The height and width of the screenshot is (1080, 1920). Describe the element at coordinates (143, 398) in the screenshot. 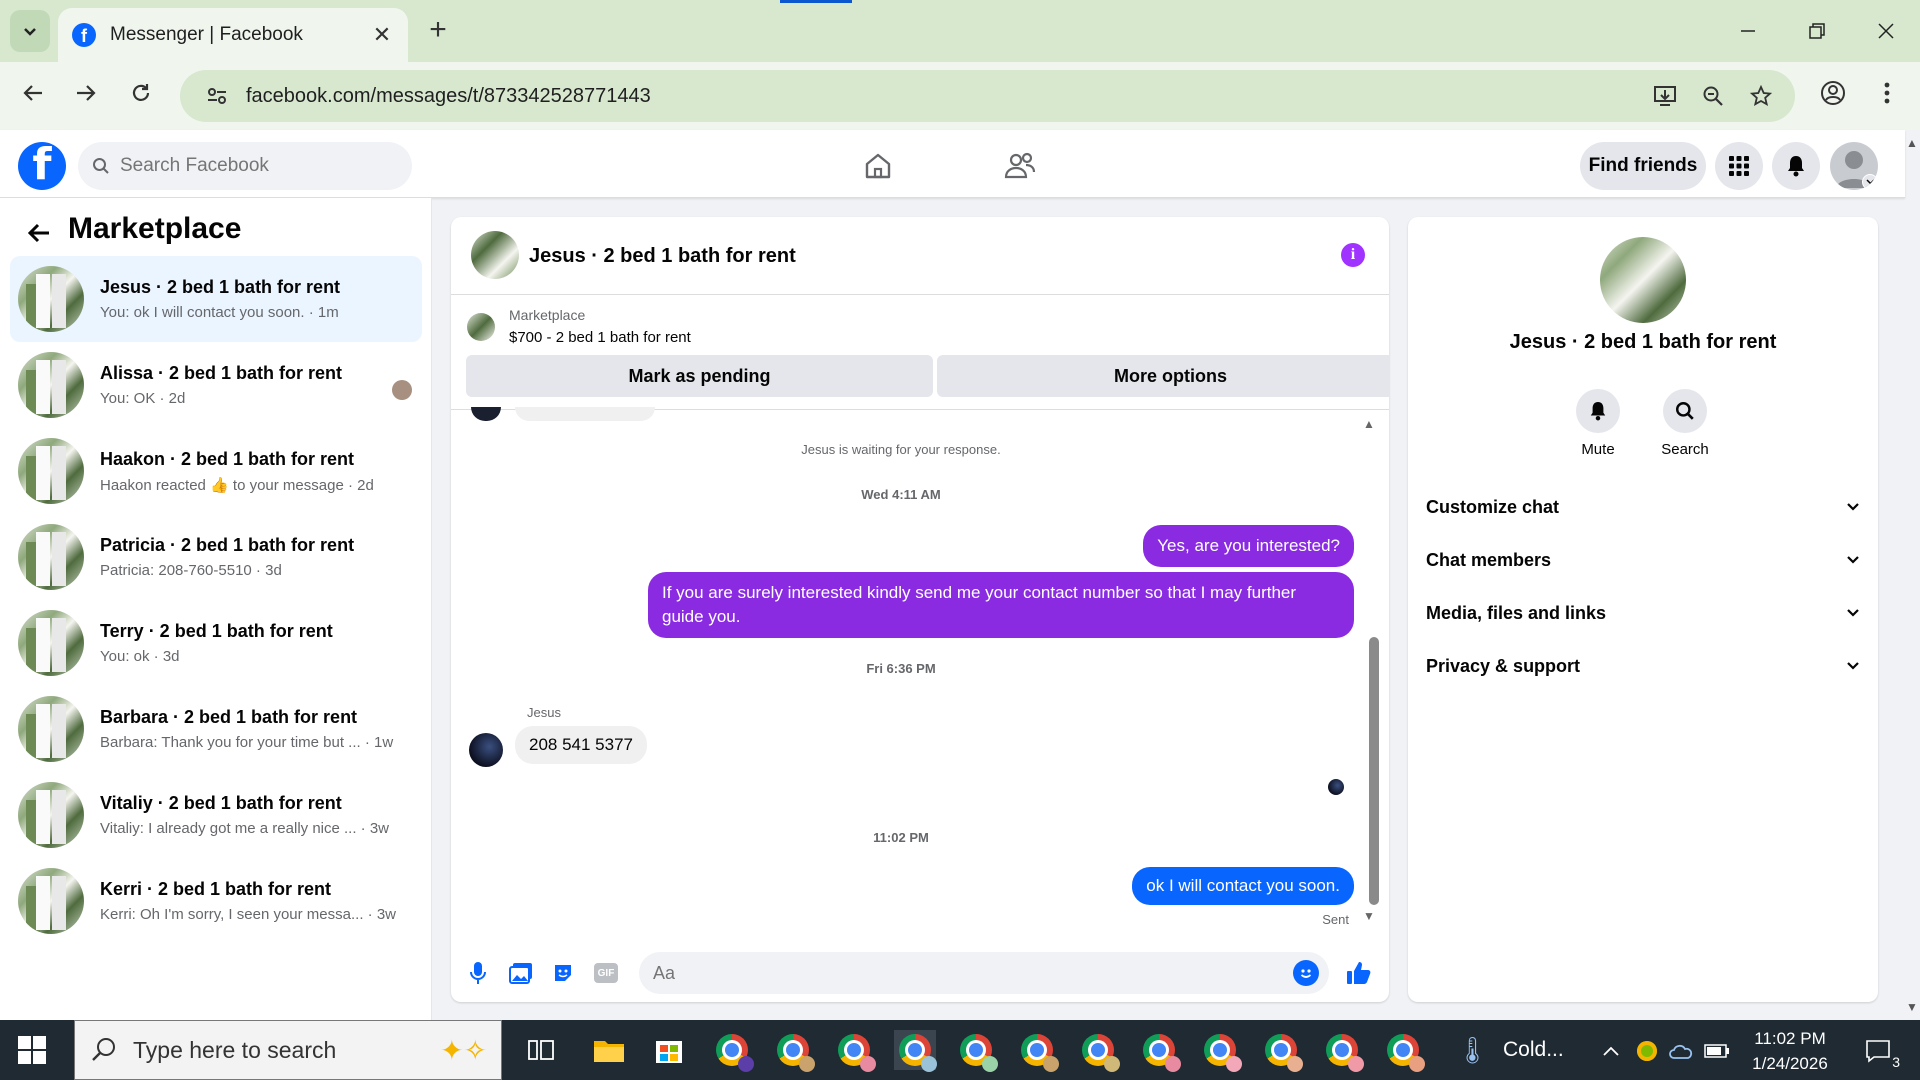

I see `conversation-preview: You: OK · 2d` at that location.